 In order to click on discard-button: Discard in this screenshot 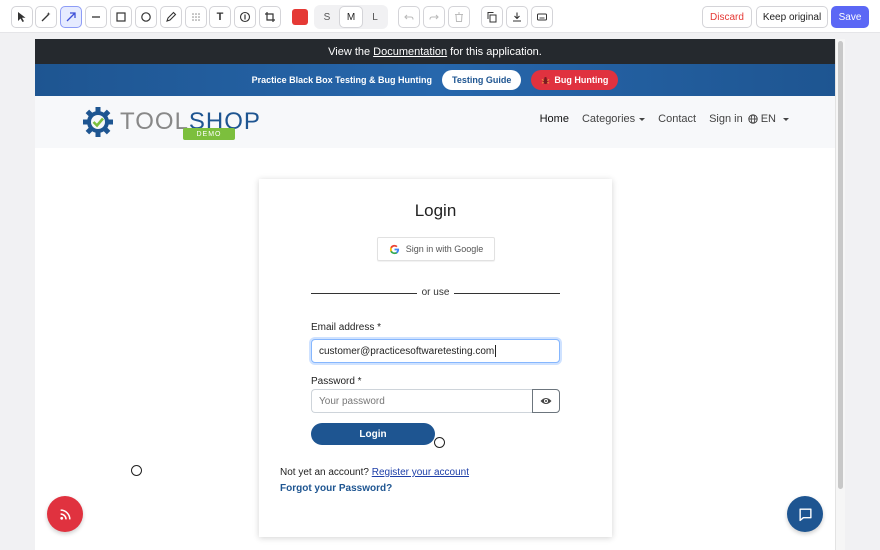, I will do `click(727, 17)`.